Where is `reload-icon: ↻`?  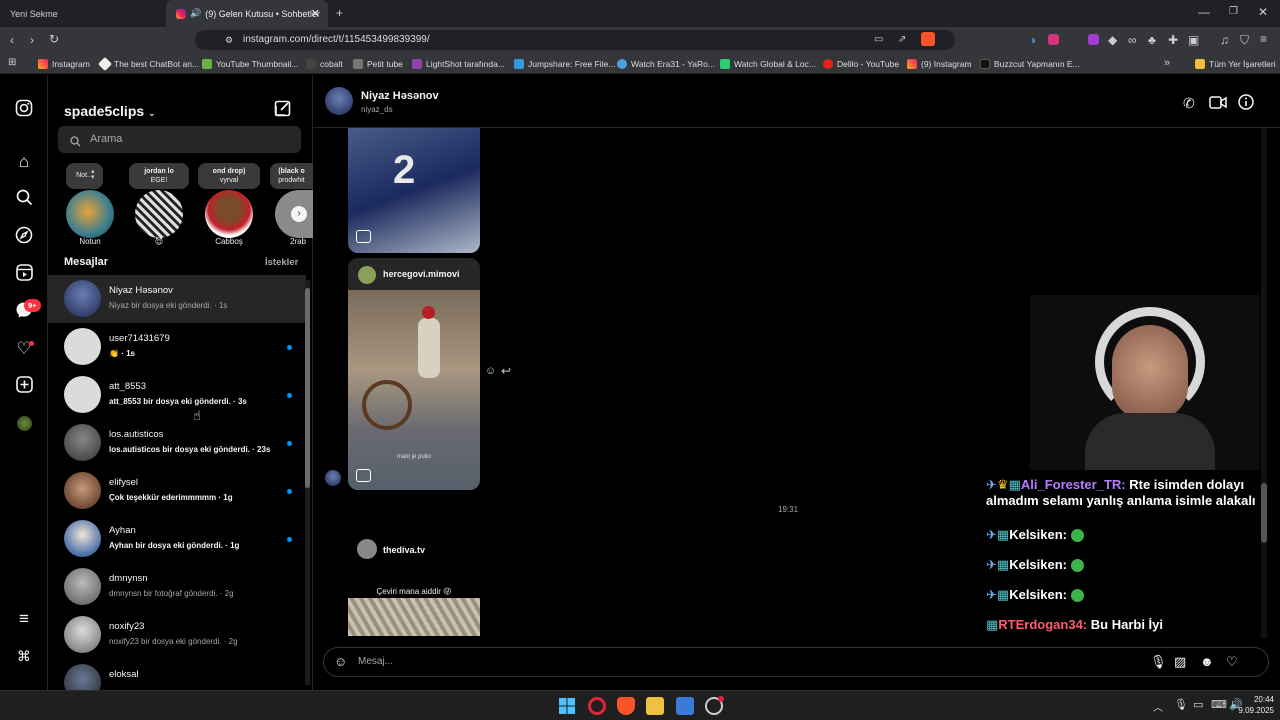
reload-icon: ↻ is located at coordinates (54, 39).